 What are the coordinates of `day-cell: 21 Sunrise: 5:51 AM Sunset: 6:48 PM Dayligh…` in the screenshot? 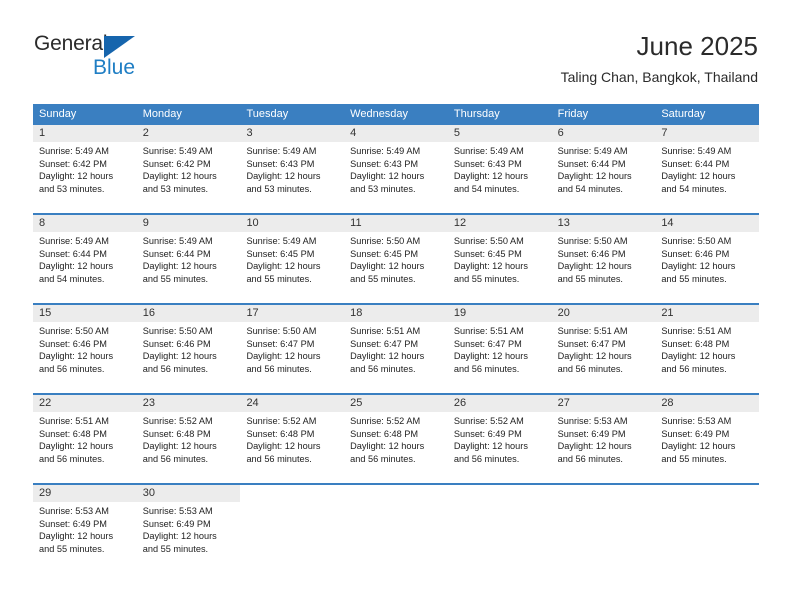 It's located at (707, 349).